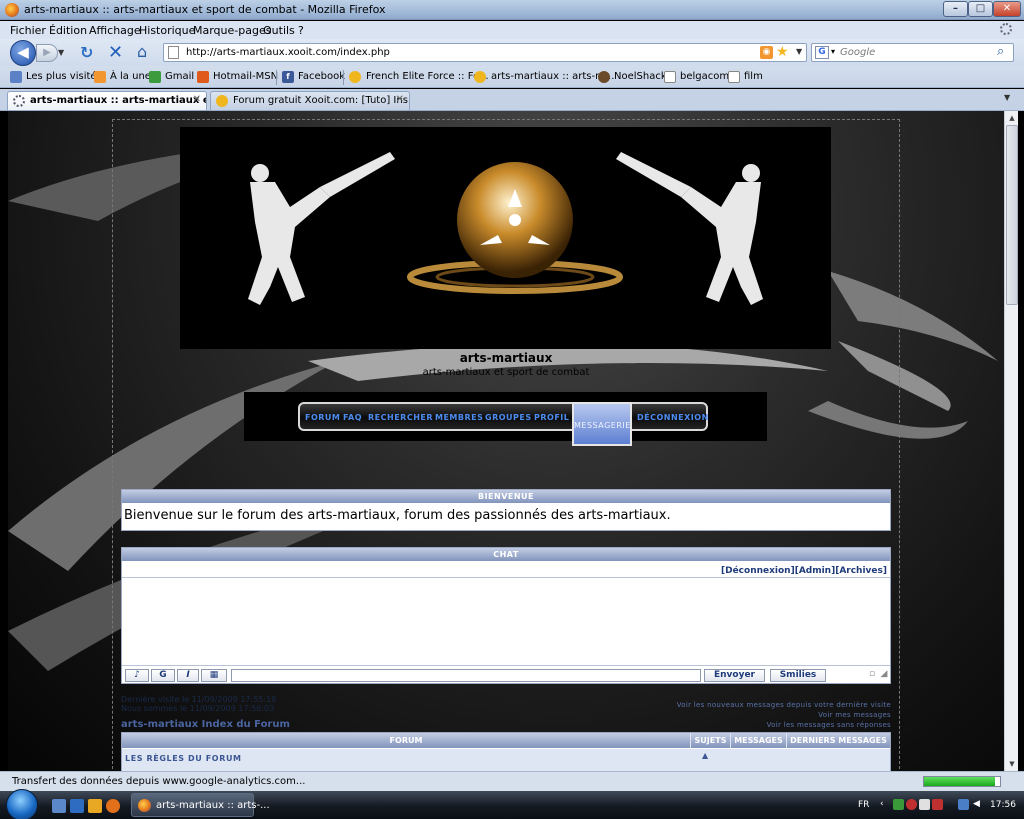 The image size is (1024, 819). Describe the element at coordinates (1003, 805) in the screenshot. I see `clock: 17:56` at that location.